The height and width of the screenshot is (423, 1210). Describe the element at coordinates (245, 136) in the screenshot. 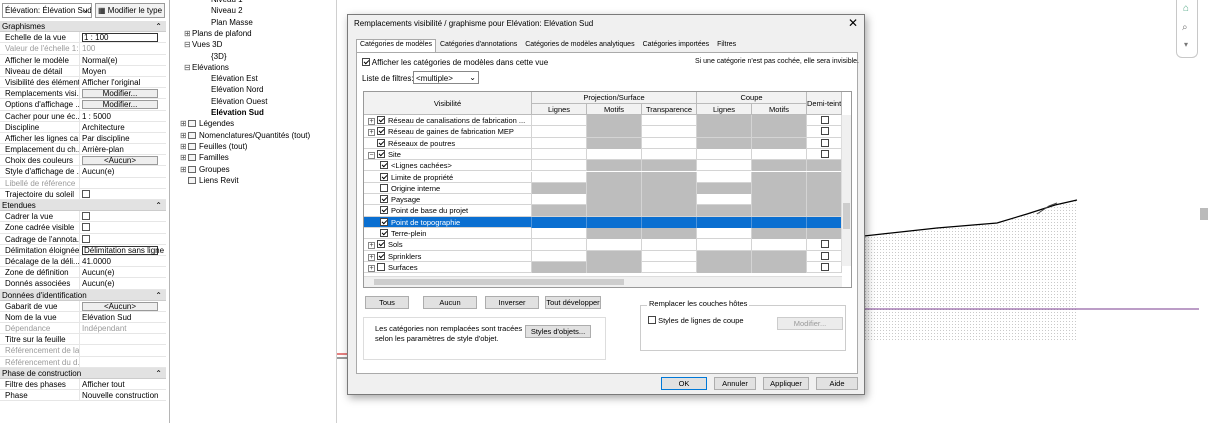

I see `browser-item-nomenclatures-quantites-tout: ⊞ Nomenclatures/Quantités (tout)` at that location.